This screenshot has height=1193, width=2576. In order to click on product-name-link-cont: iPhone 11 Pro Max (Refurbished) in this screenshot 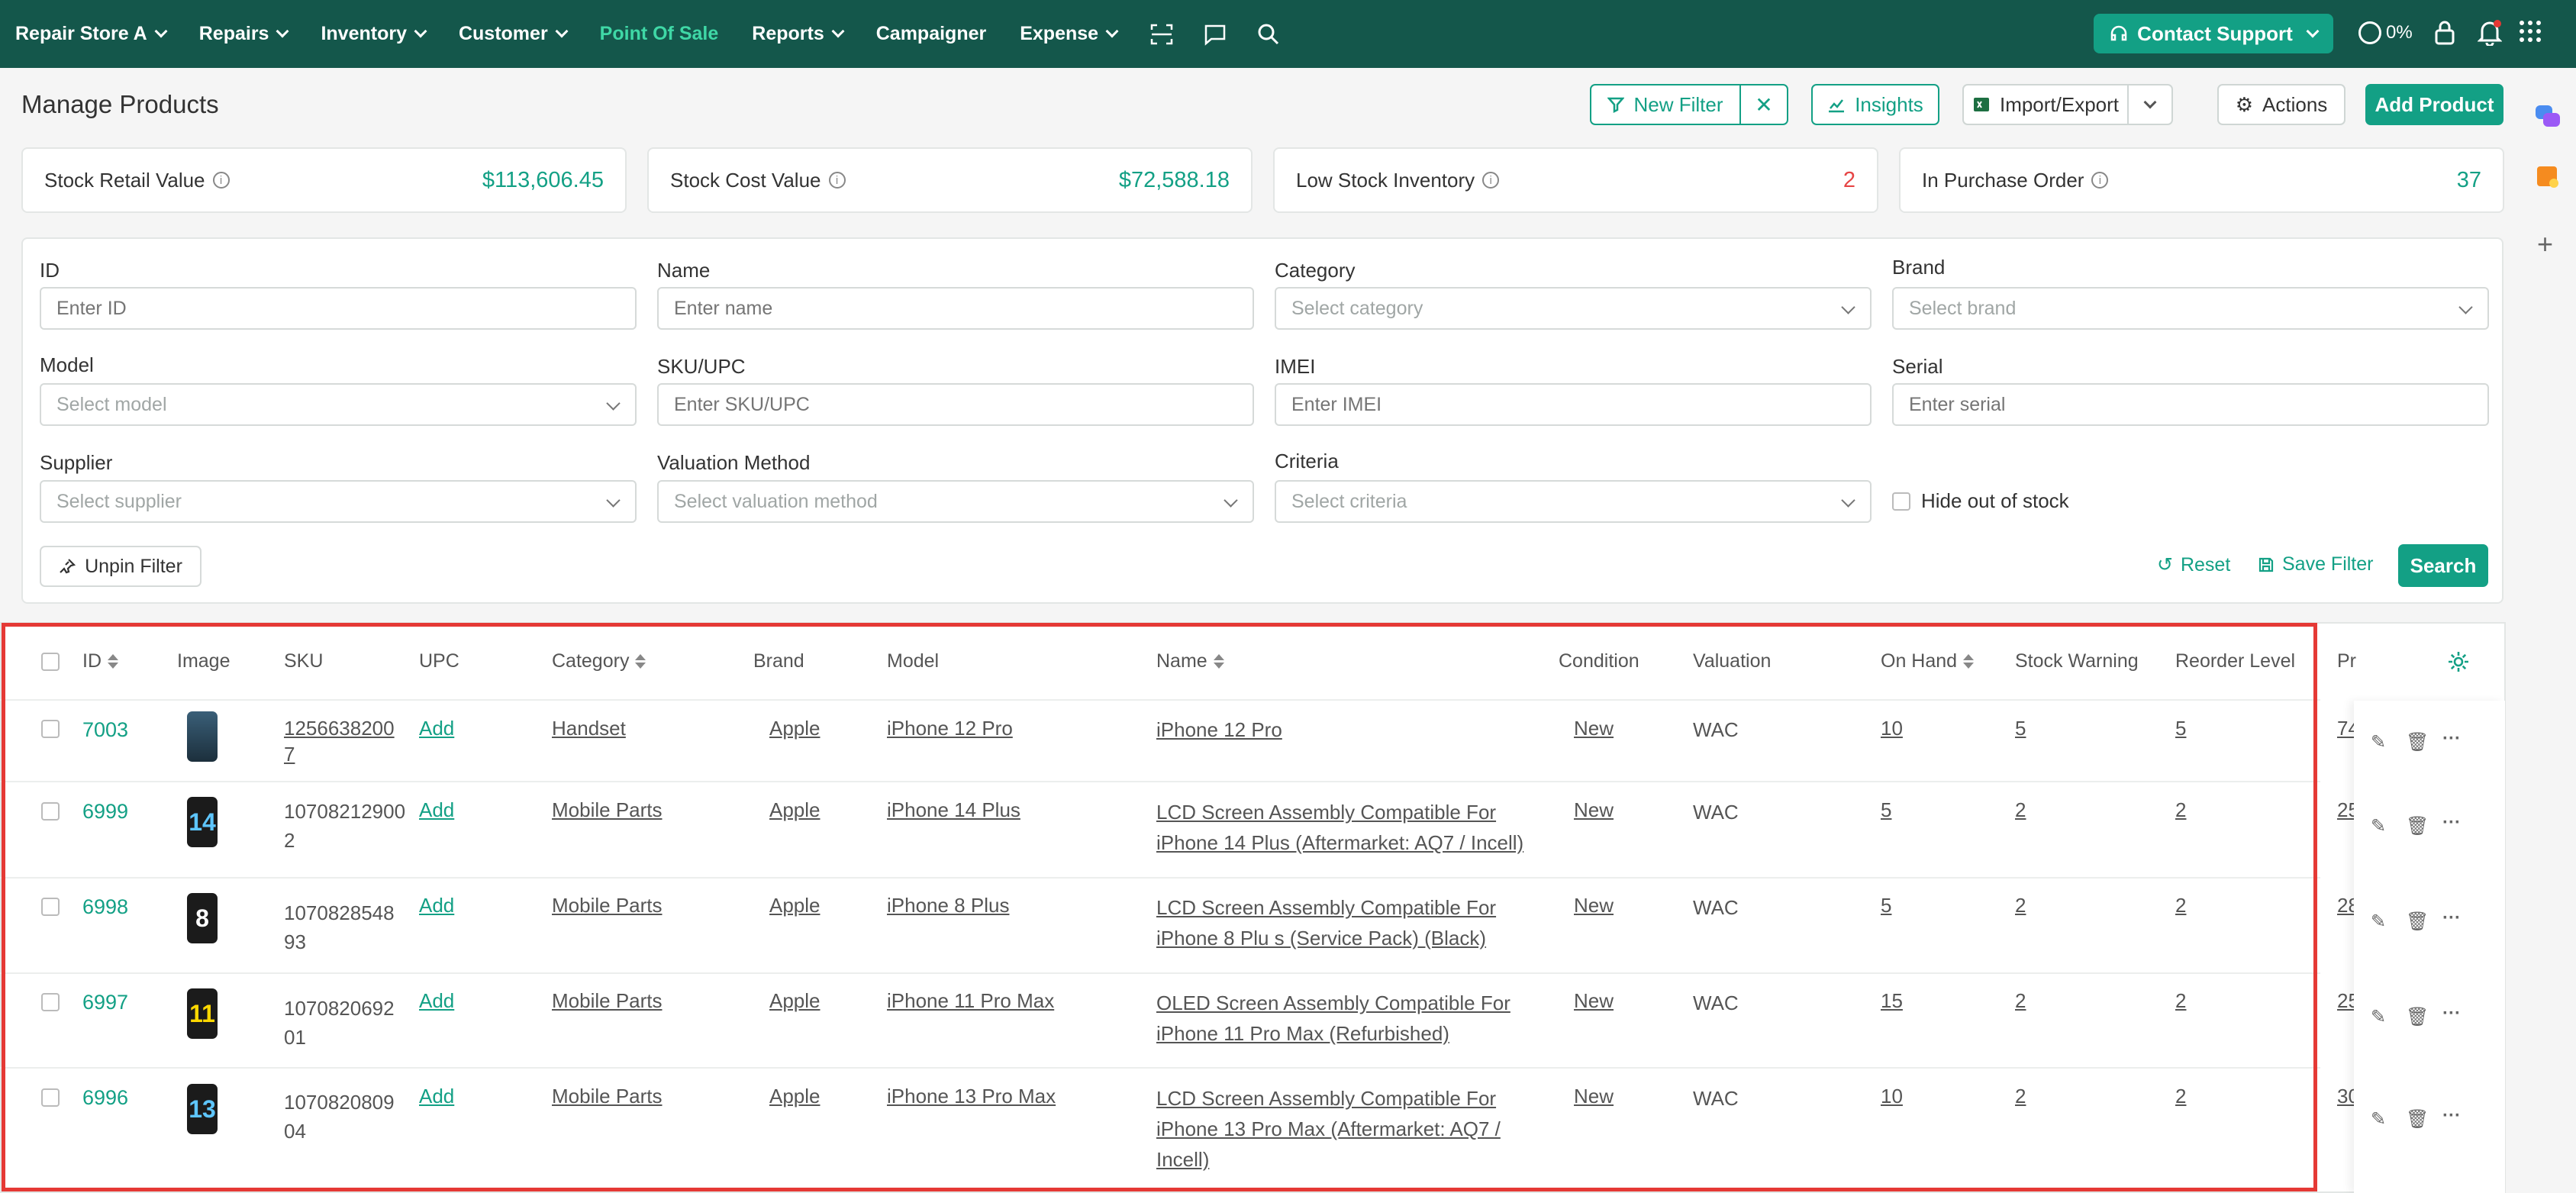, I will do `click(1303, 1033)`.